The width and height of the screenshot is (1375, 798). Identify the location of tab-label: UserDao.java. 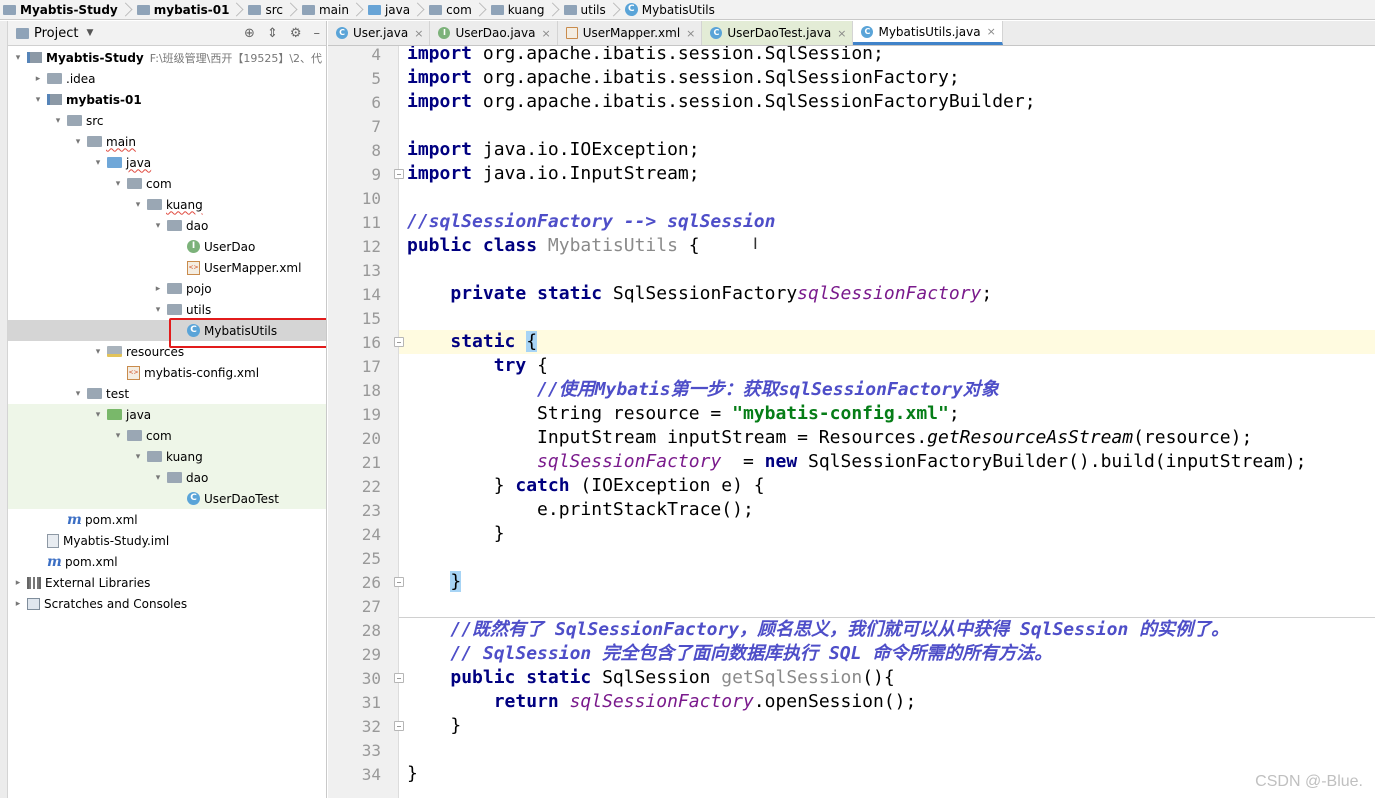
(495, 33).